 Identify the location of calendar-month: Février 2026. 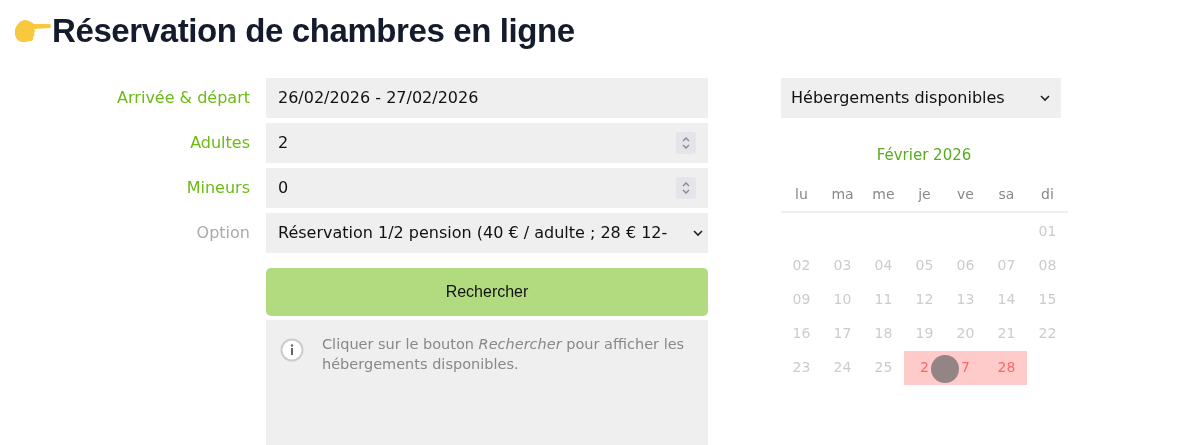
(924, 155).